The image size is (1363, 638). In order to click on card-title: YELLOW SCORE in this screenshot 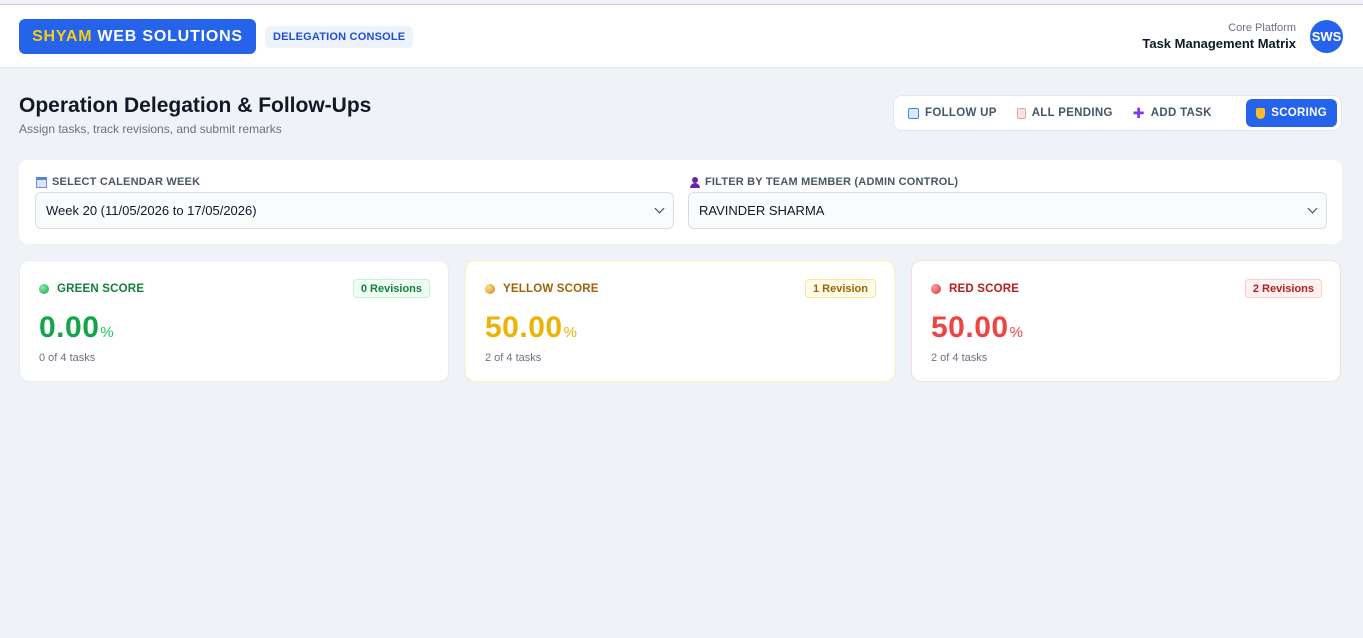, I will do `click(542, 289)`.